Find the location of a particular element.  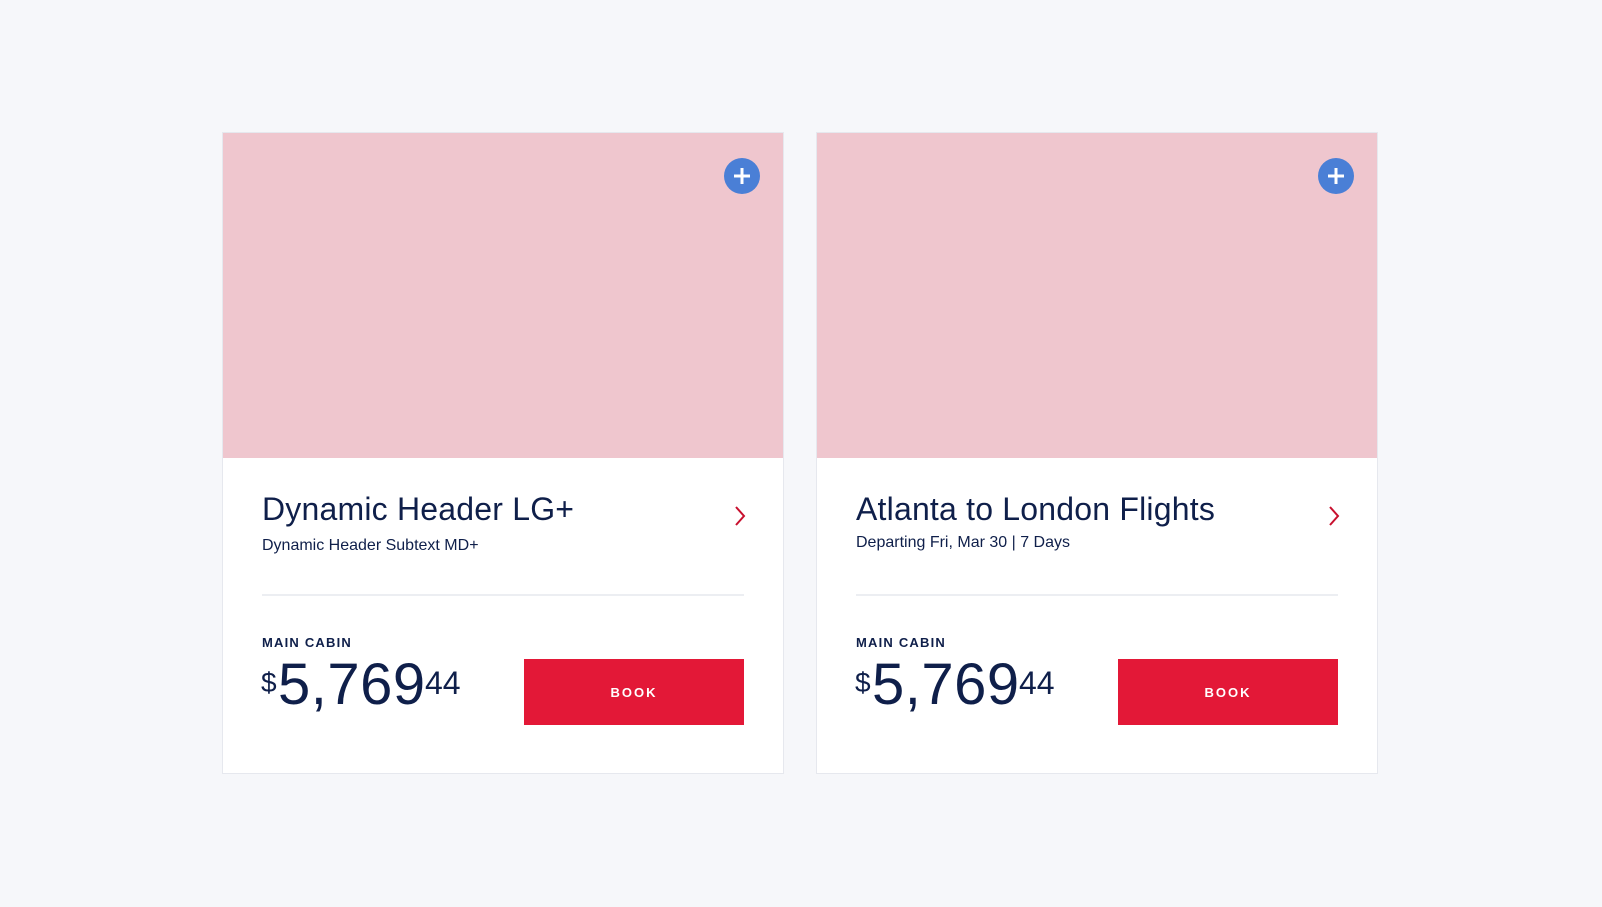

card-title: Atlanta to London Flights is located at coordinates (1036, 509).